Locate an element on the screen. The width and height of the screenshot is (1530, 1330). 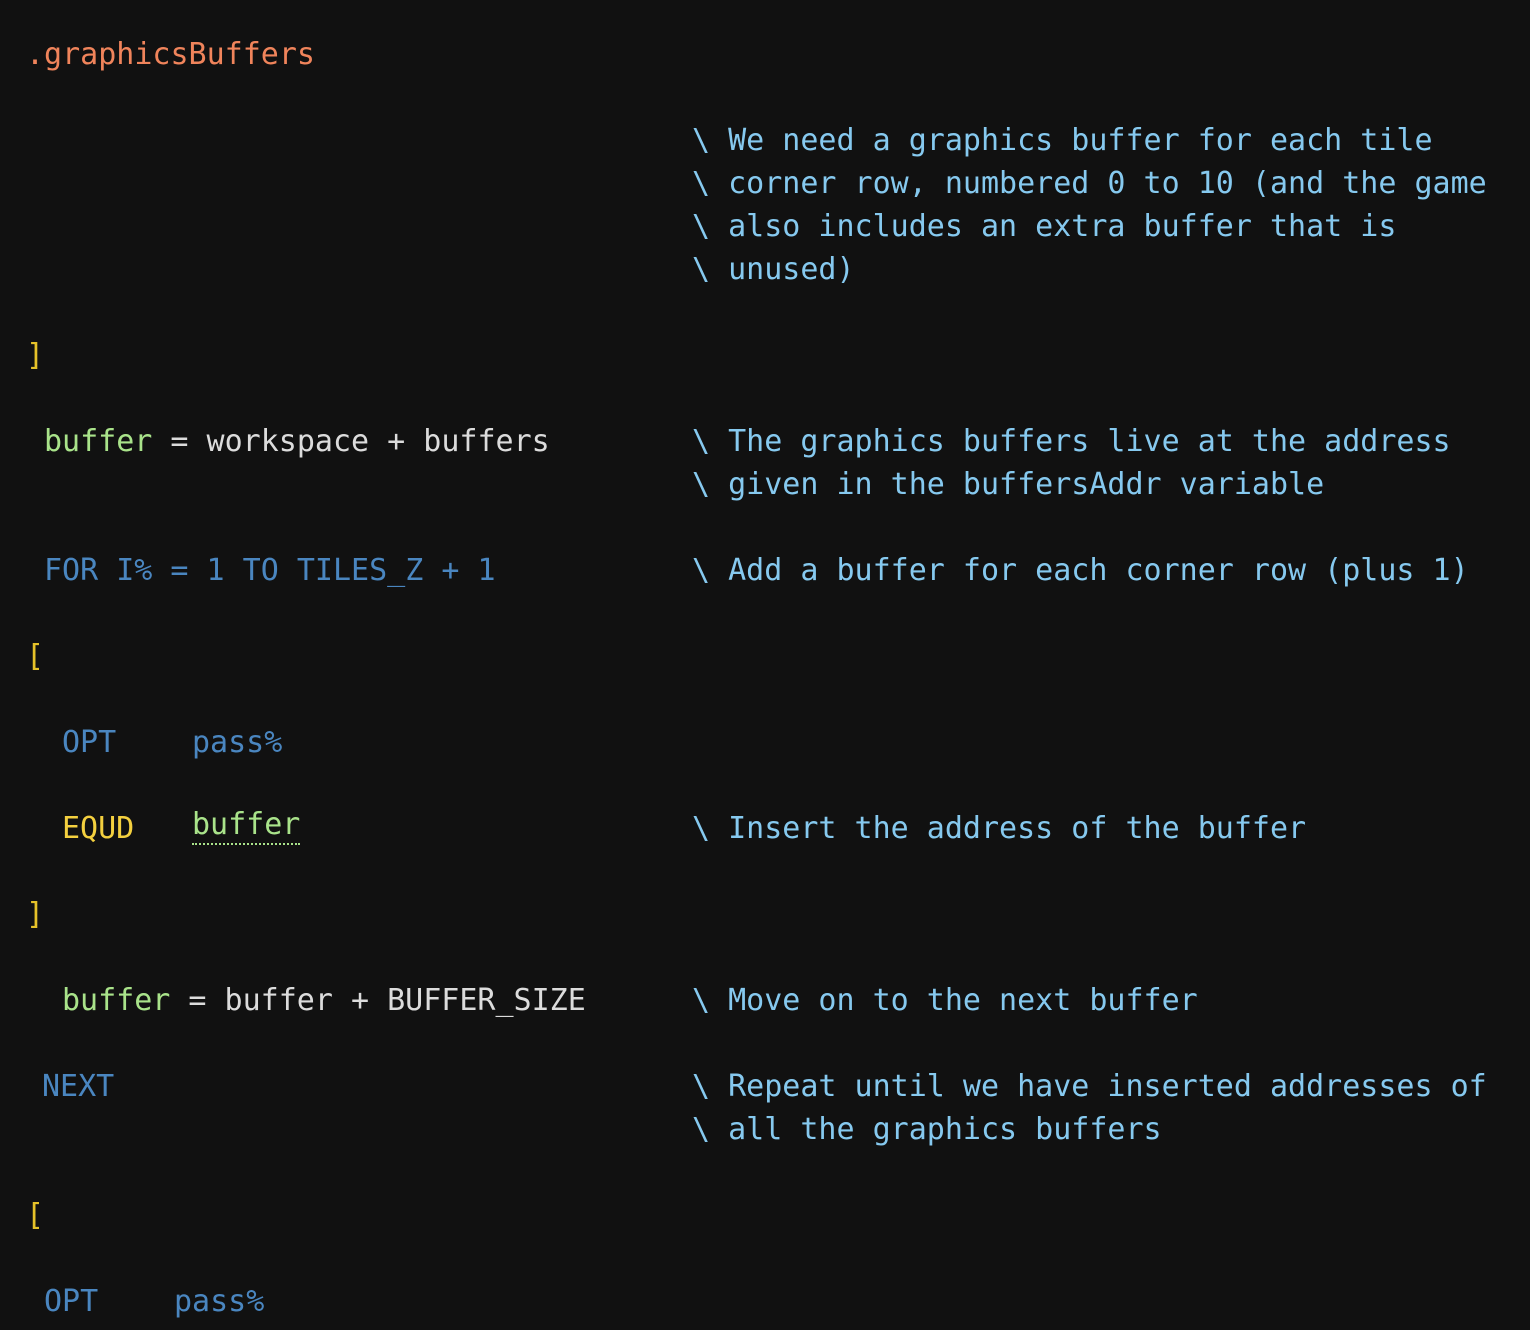
assignment-expression: = workspace + buffers is located at coordinates (351, 441).